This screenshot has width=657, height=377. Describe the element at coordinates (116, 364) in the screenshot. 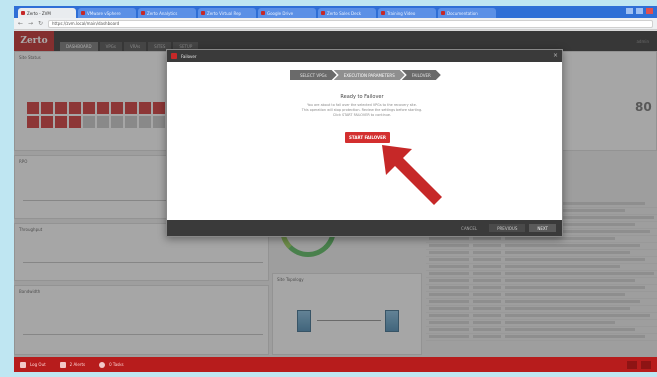

I see `status-label: 0 Tasks` at that location.